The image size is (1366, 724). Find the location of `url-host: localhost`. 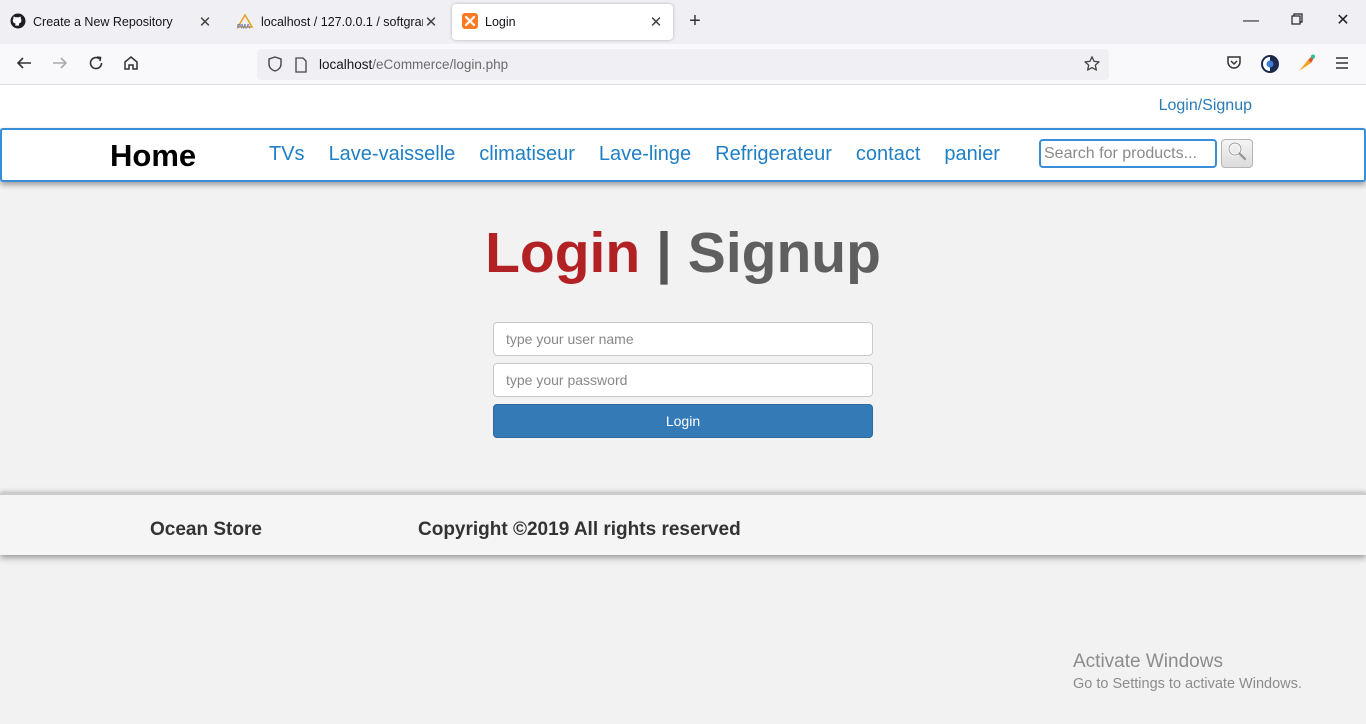

url-host: localhost is located at coordinates (346, 64).